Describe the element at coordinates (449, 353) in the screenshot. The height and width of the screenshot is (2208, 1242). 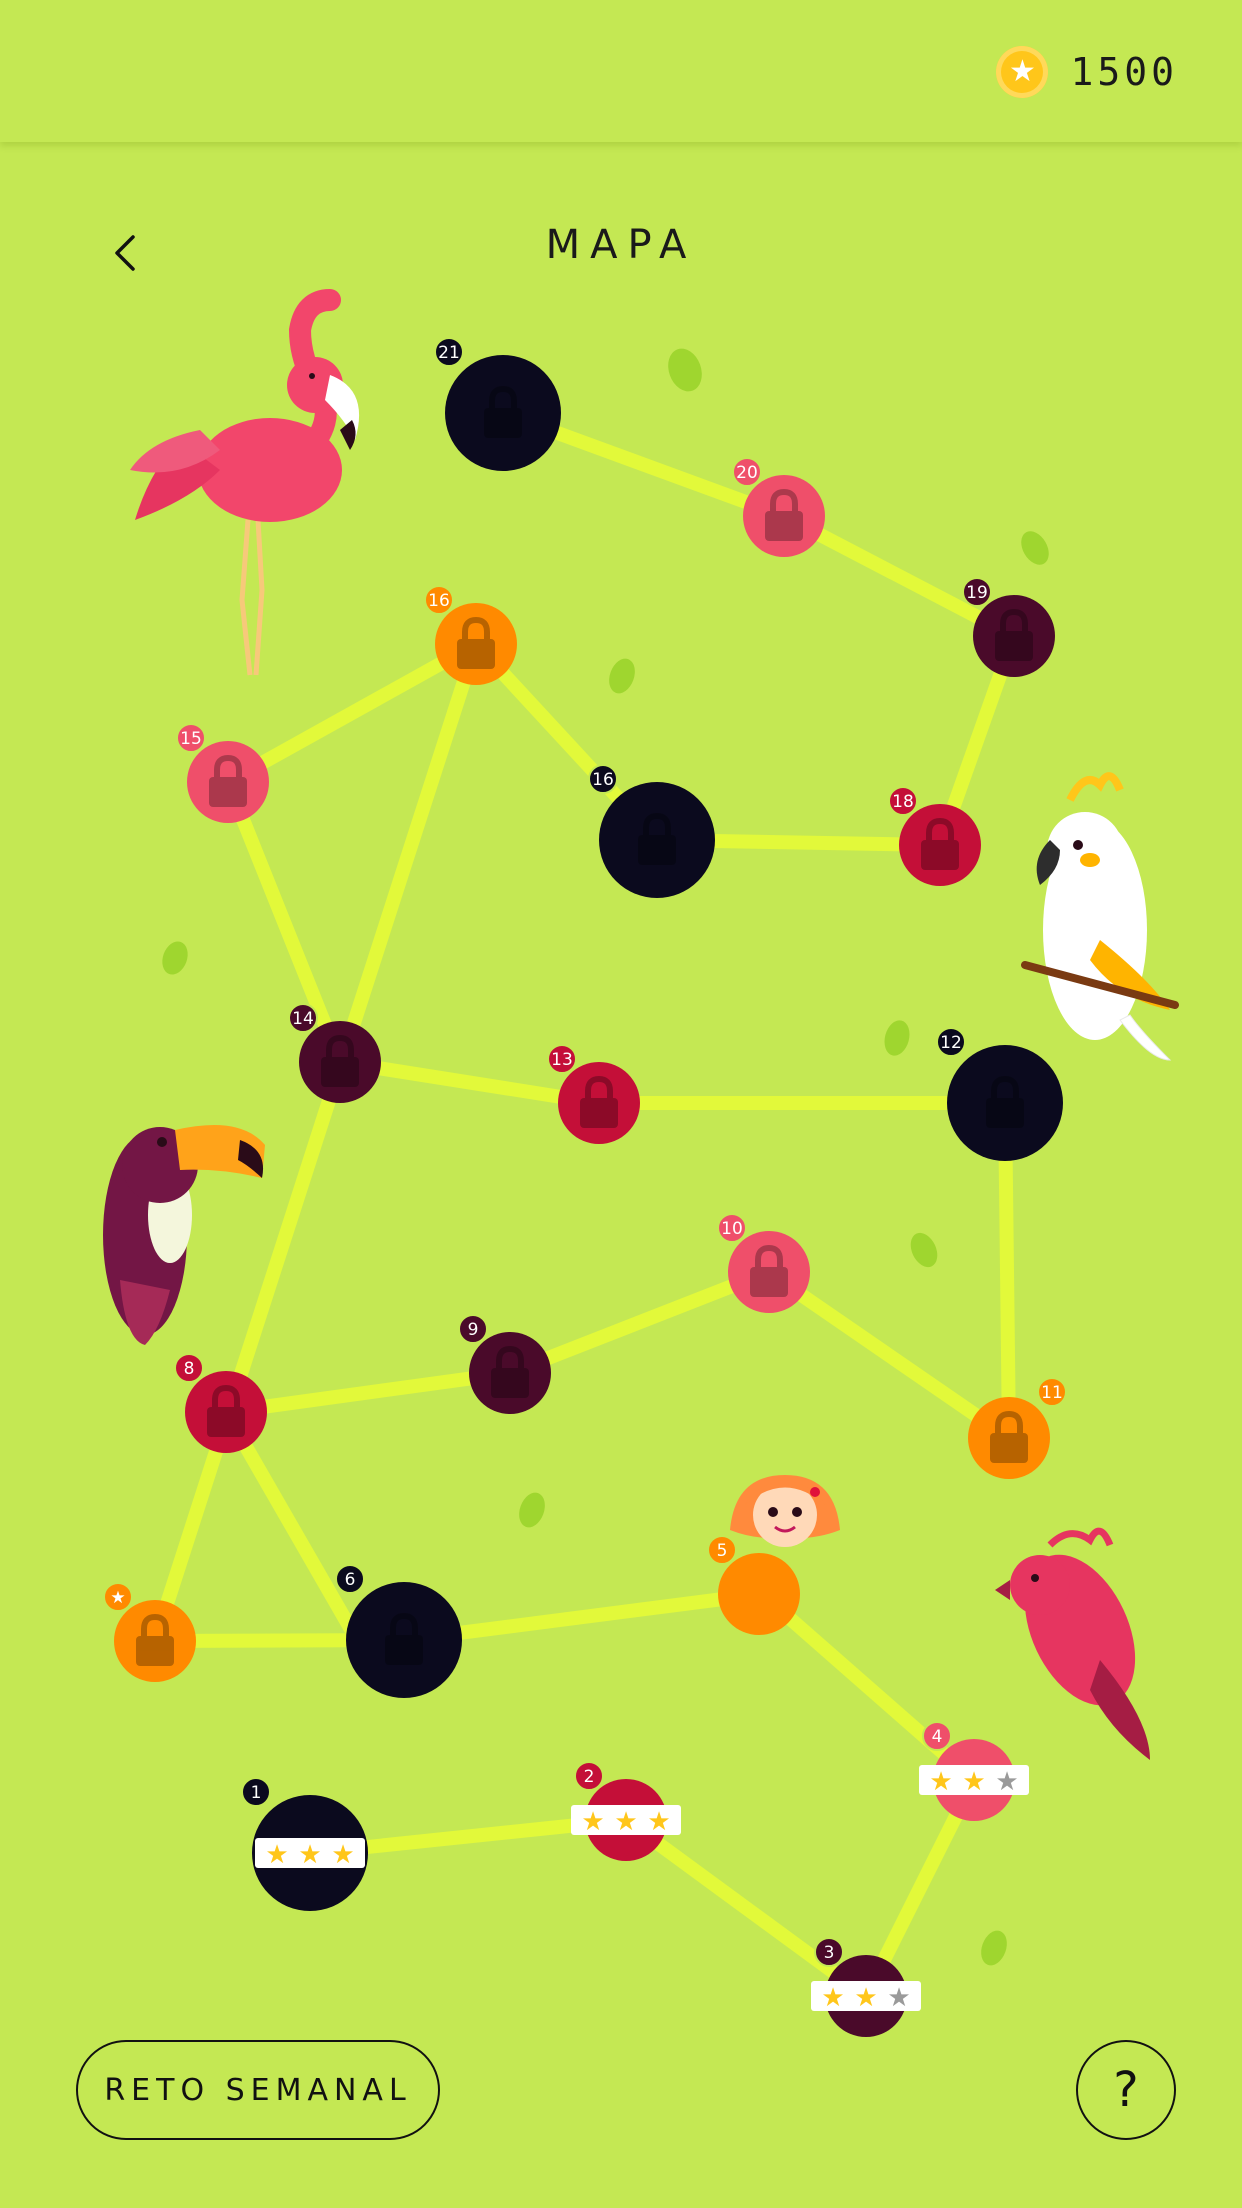
I see `level-number: 21` at that location.